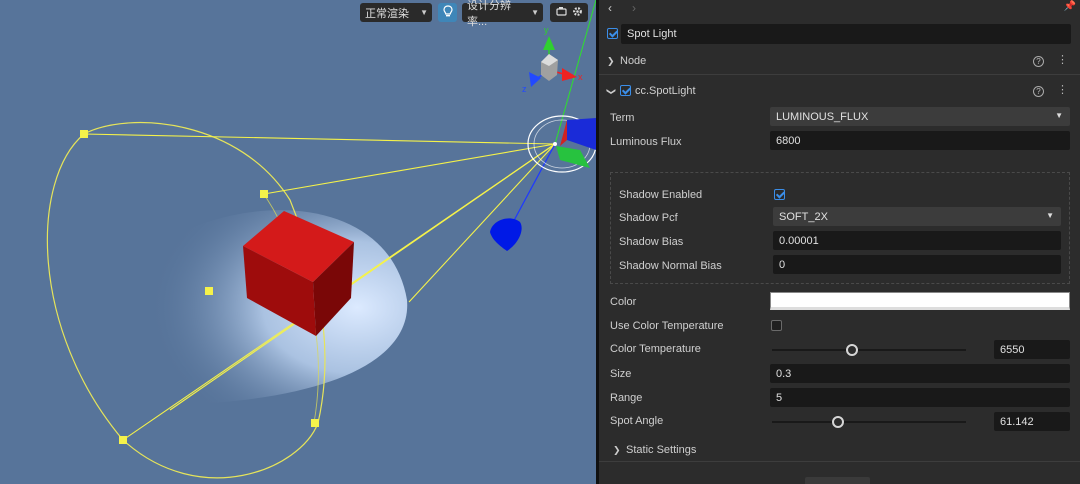 The width and height of the screenshot is (1080, 484). What do you see at coordinates (869, 422) in the screenshot?
I see `spot-angle-slider` at bounding box center [869, 422].